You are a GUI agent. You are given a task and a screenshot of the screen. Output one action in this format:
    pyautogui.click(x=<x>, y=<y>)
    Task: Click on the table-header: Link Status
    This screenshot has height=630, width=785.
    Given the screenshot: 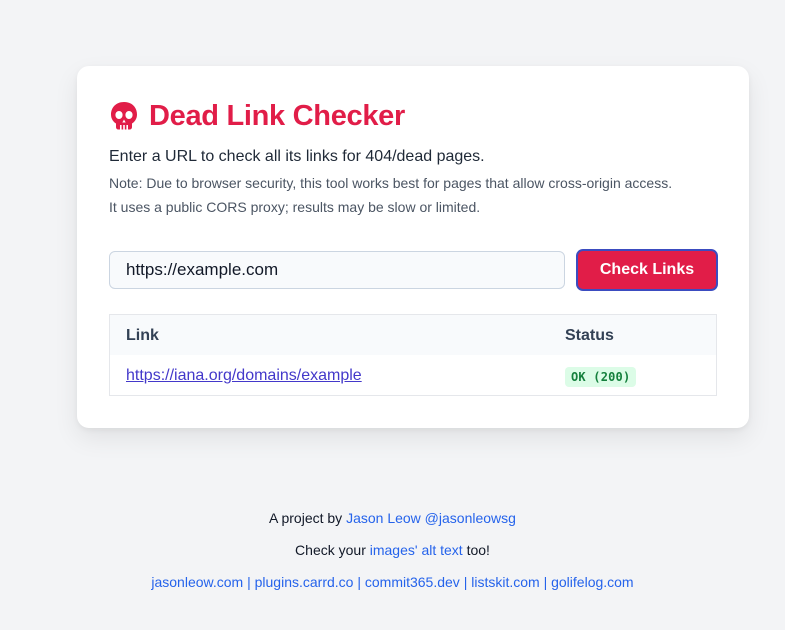 What is the action you would take?
    pyautogui.click(x=413, y=335)
    